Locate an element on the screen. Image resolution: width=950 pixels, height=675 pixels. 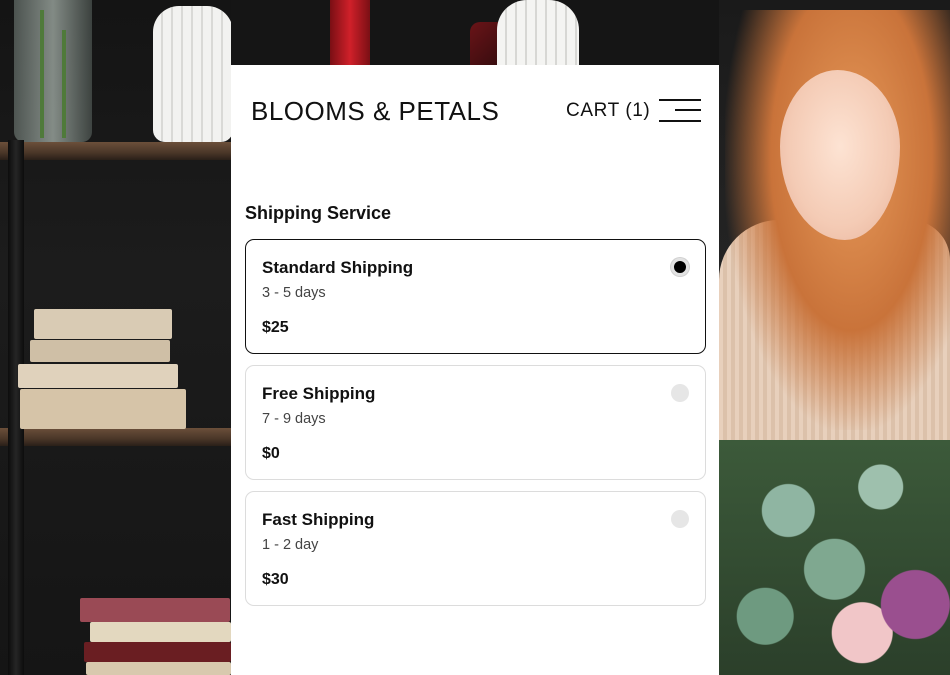
option-price: $0 is located at coordinates (271, 453).